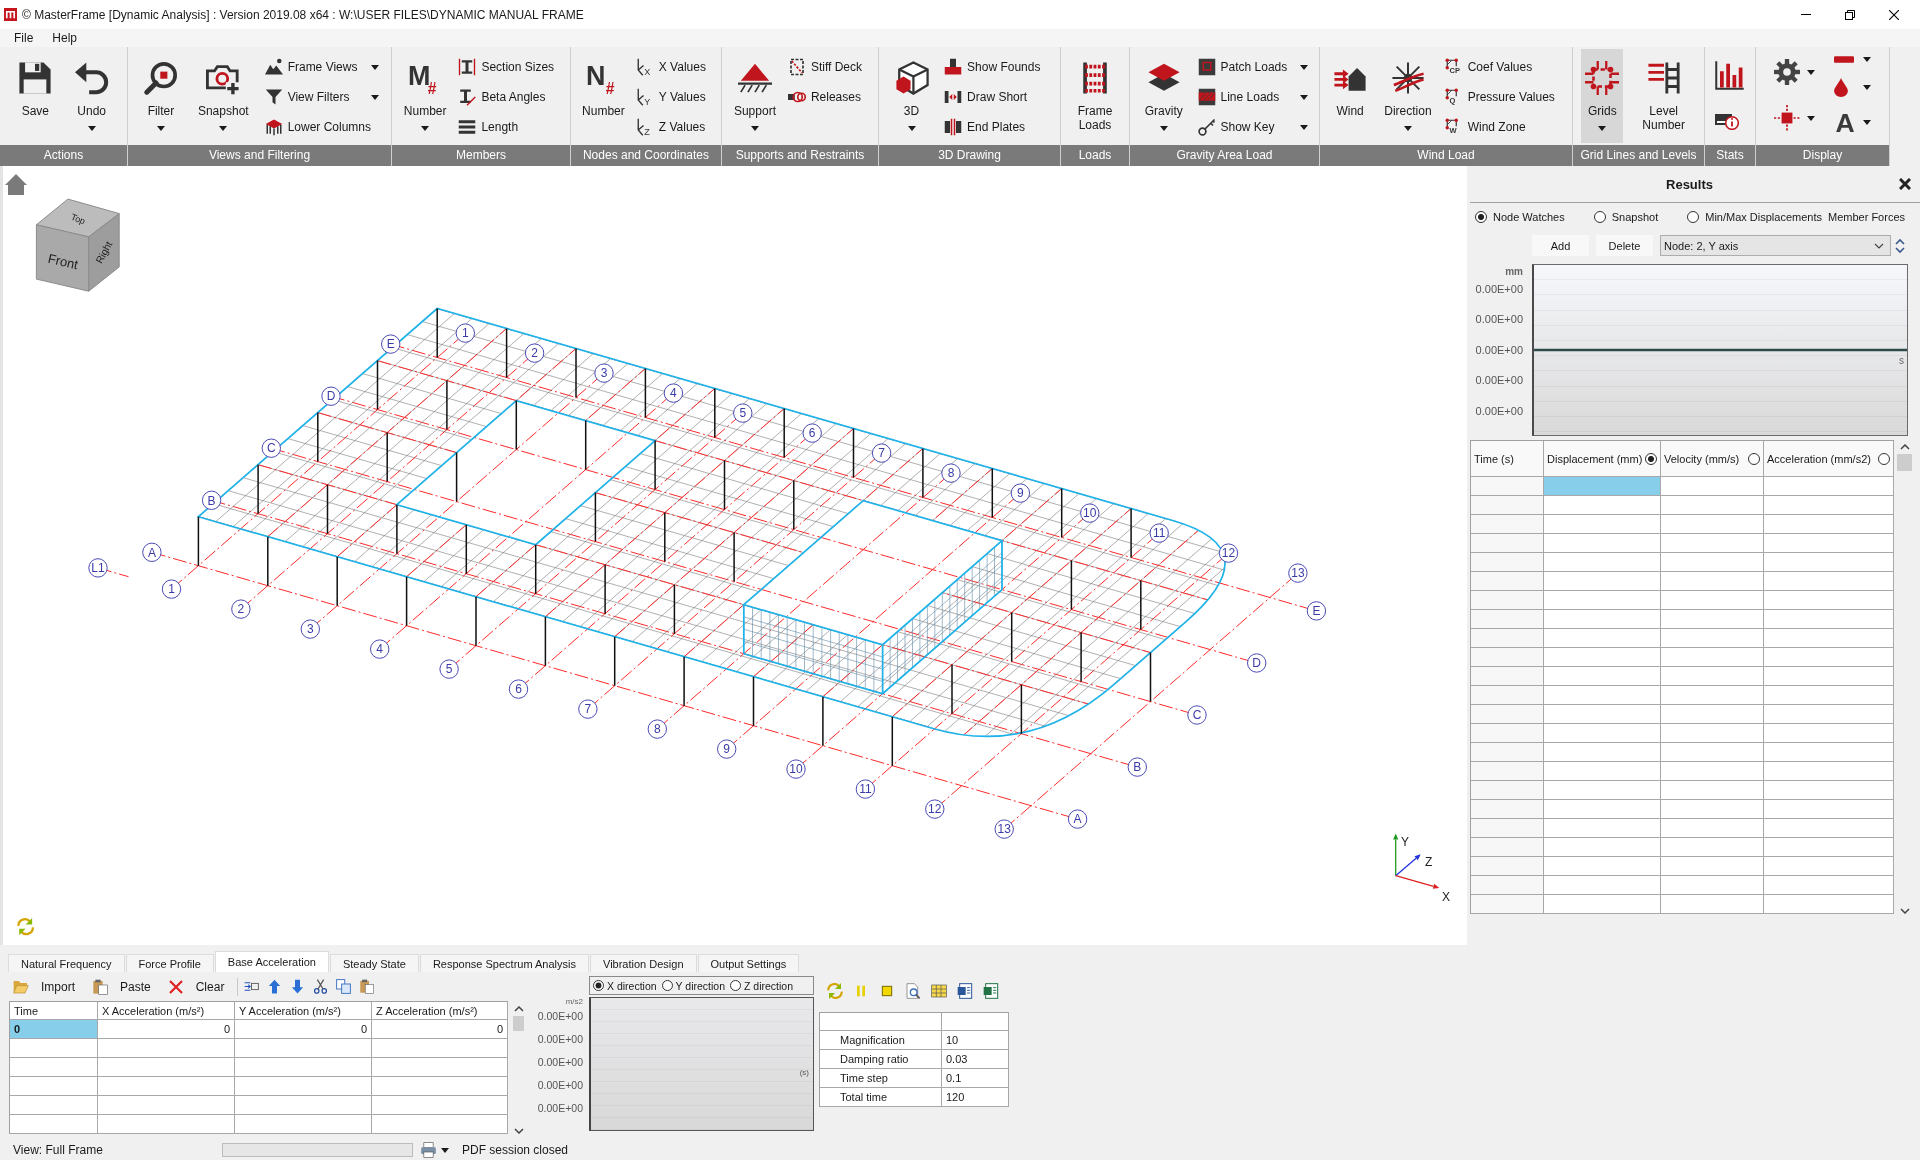  What do you see at coordinates (1095, 96) in the screenshot?
I see `ribbon-button: Frame Loads` at bounding box center [1095, 96].